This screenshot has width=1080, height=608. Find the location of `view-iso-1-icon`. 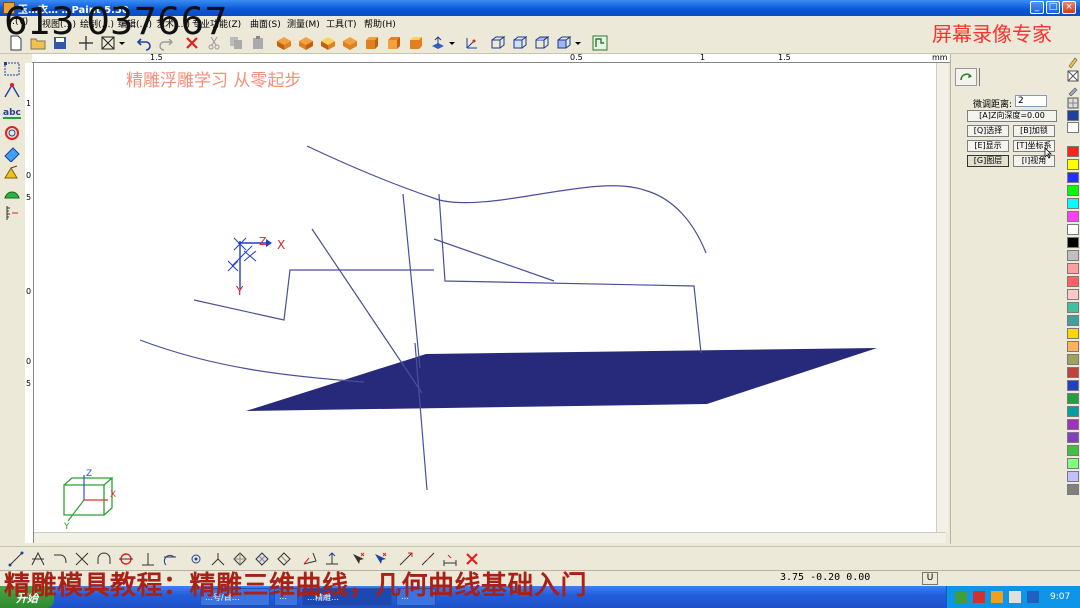

view-iso-1-icon is located at coordinates (284, 43).